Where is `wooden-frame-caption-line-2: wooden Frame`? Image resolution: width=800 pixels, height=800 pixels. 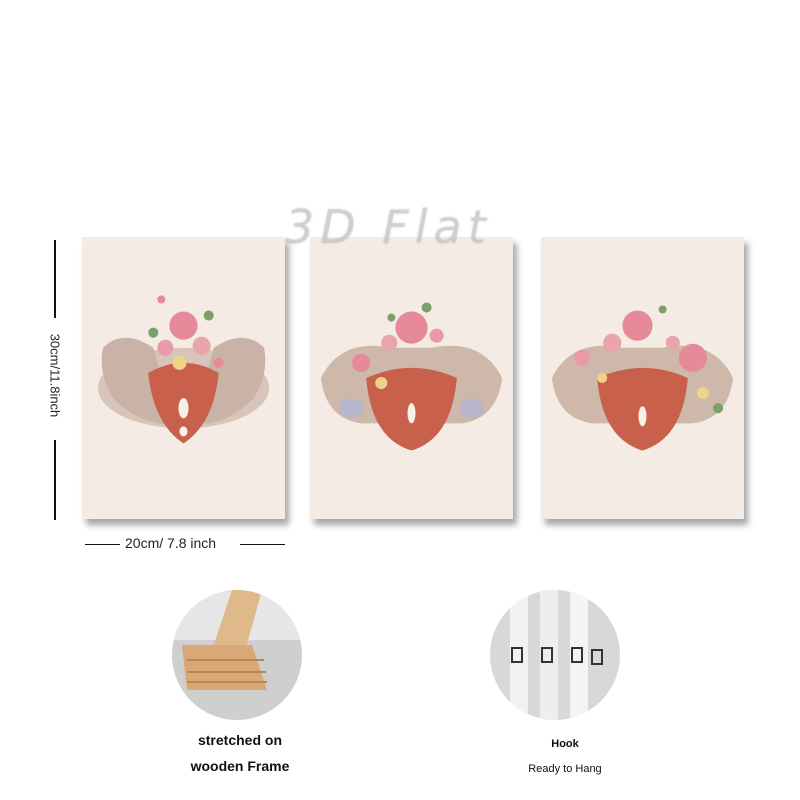
wooden-frame-caption-line-2: wooden Frame is located at coordinates (240, 766).